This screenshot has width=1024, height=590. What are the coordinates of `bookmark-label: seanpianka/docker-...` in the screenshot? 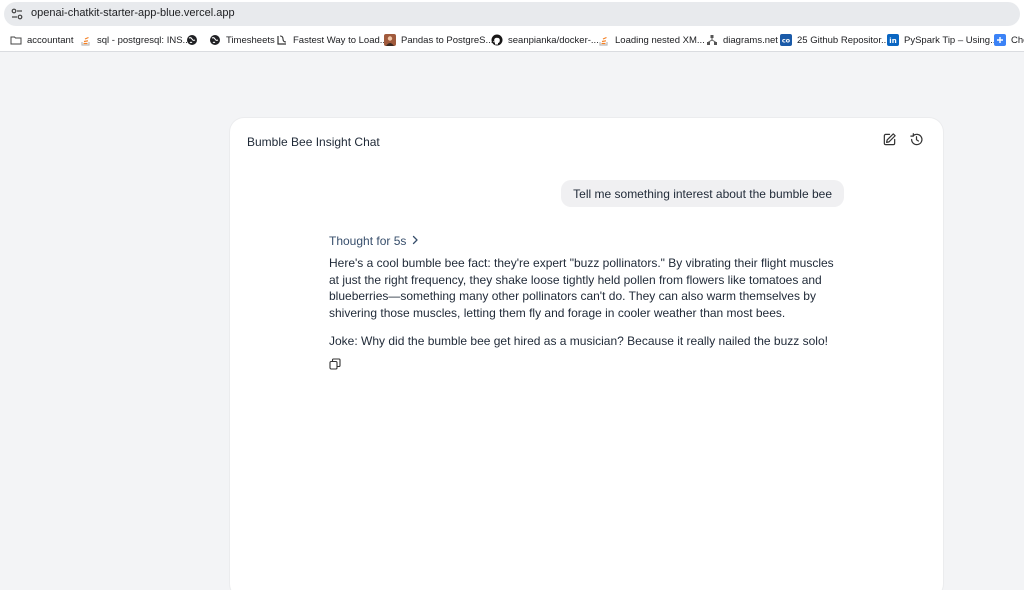 It's located at (553, 40).